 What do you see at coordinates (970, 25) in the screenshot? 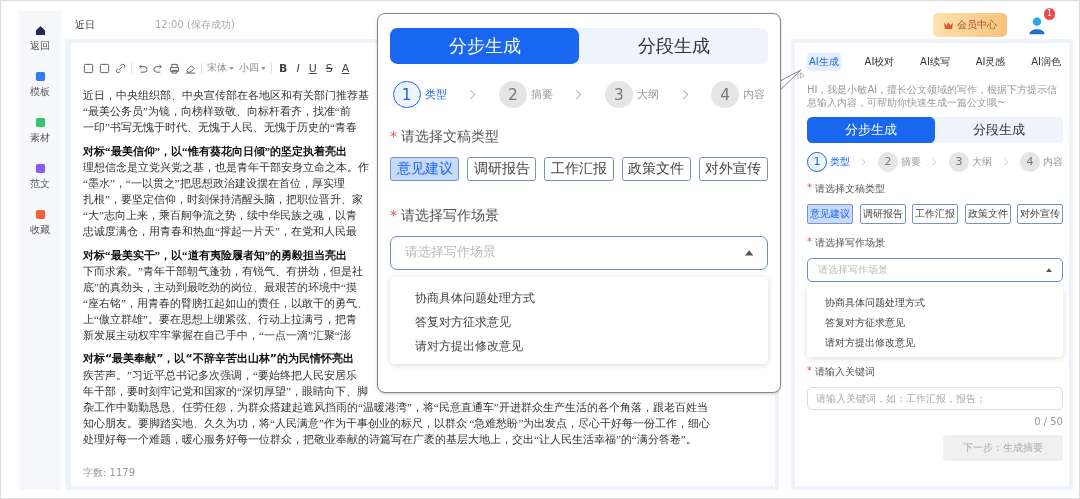
I see `member-center-button: 会员中心` at bounding box center [970, 25].